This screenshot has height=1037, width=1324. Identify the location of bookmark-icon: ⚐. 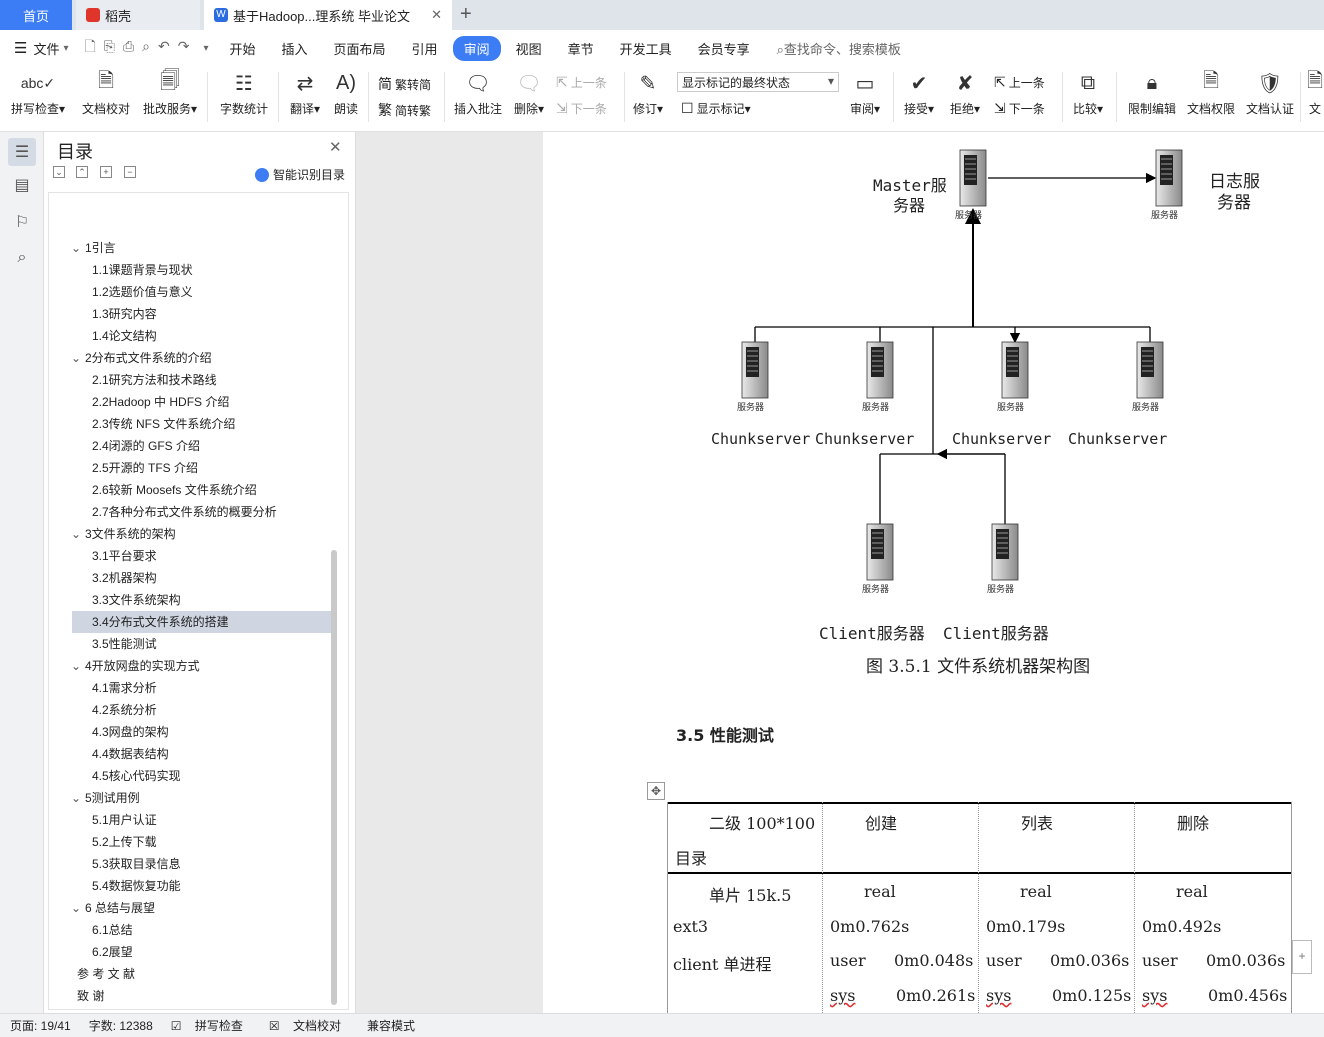
(22, 222).